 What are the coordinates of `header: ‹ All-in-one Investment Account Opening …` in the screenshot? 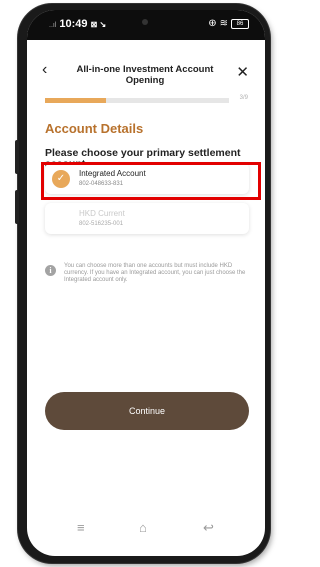 It's located at (146, 64).